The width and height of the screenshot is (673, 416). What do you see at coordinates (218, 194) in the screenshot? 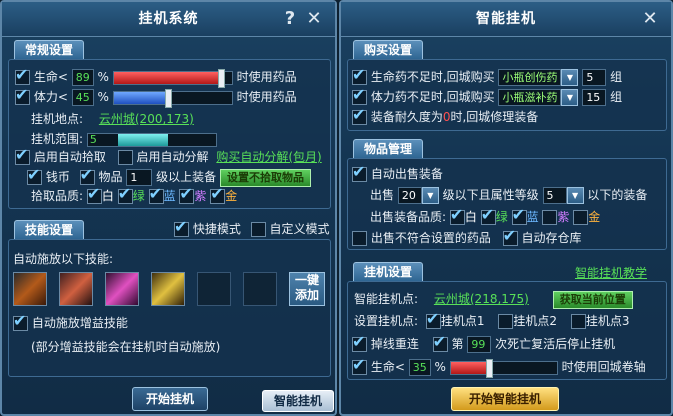
I see `quality-gold-checkbox` at bounding box center [218, 194].